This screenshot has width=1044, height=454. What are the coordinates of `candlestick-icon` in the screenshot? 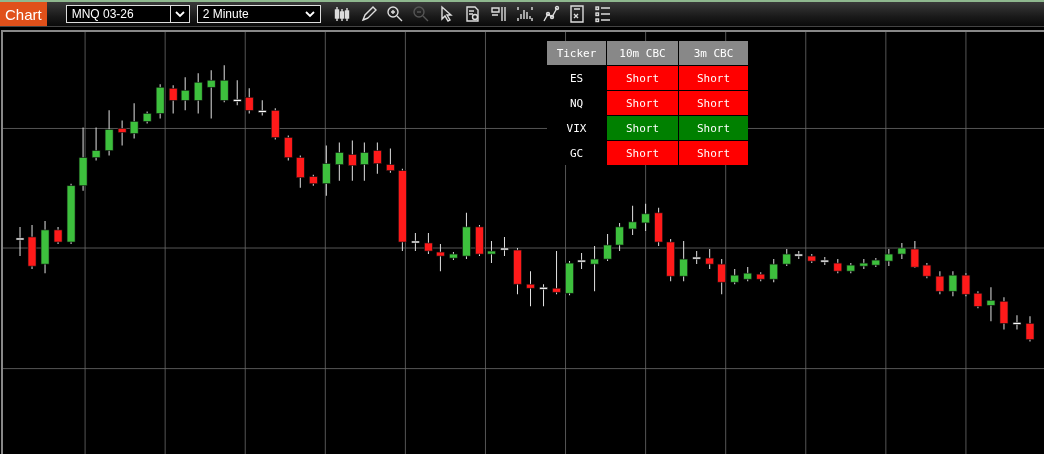 It's located at (342, 14).